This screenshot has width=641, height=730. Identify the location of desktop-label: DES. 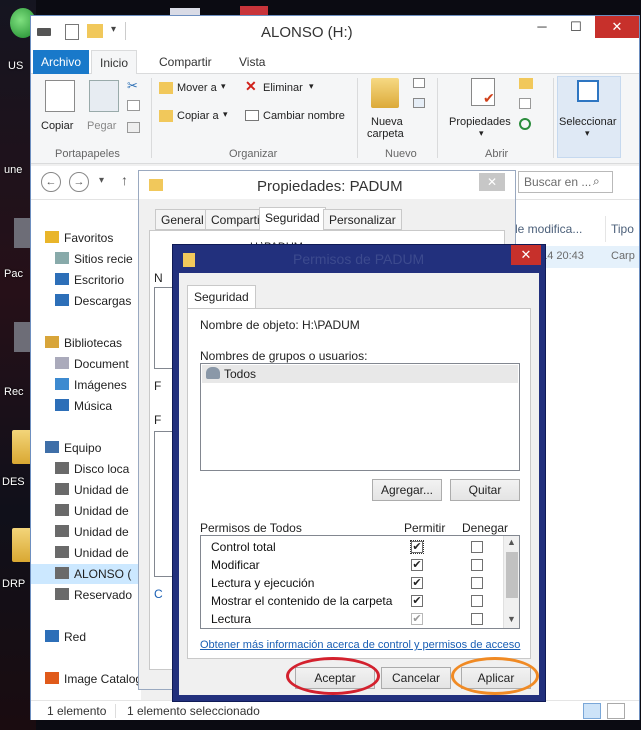
(13, 482).